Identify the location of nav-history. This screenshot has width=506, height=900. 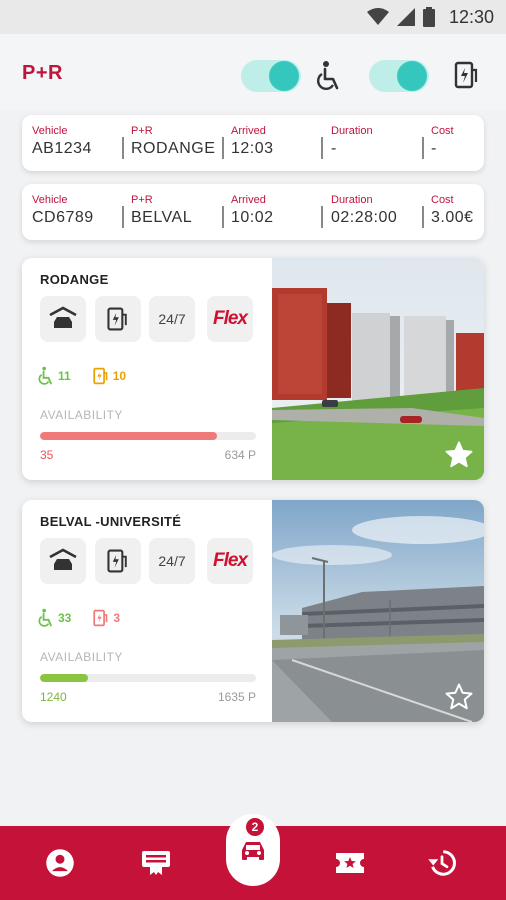
(442, 863).